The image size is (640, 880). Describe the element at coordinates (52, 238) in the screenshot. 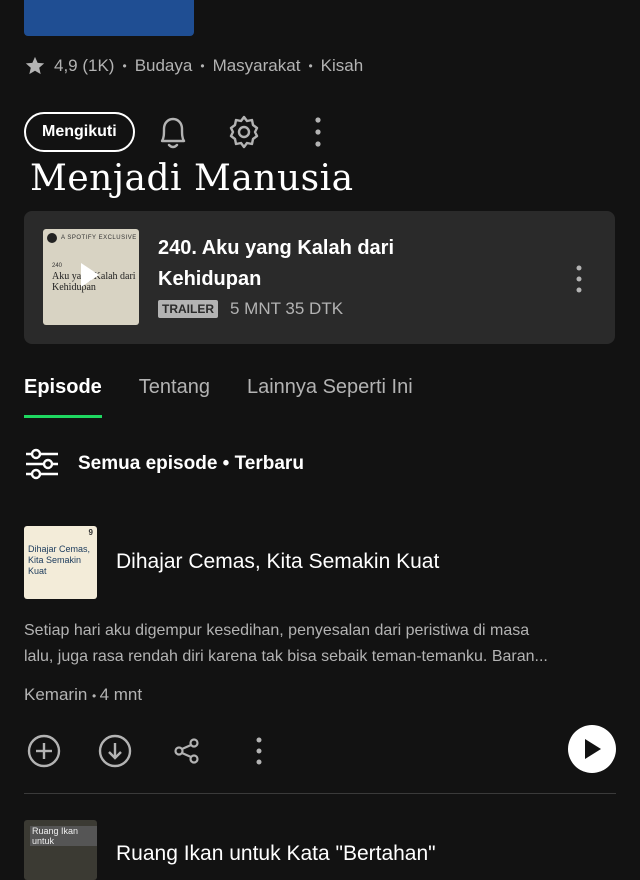

I see `spotify-badge-icon` at that location.